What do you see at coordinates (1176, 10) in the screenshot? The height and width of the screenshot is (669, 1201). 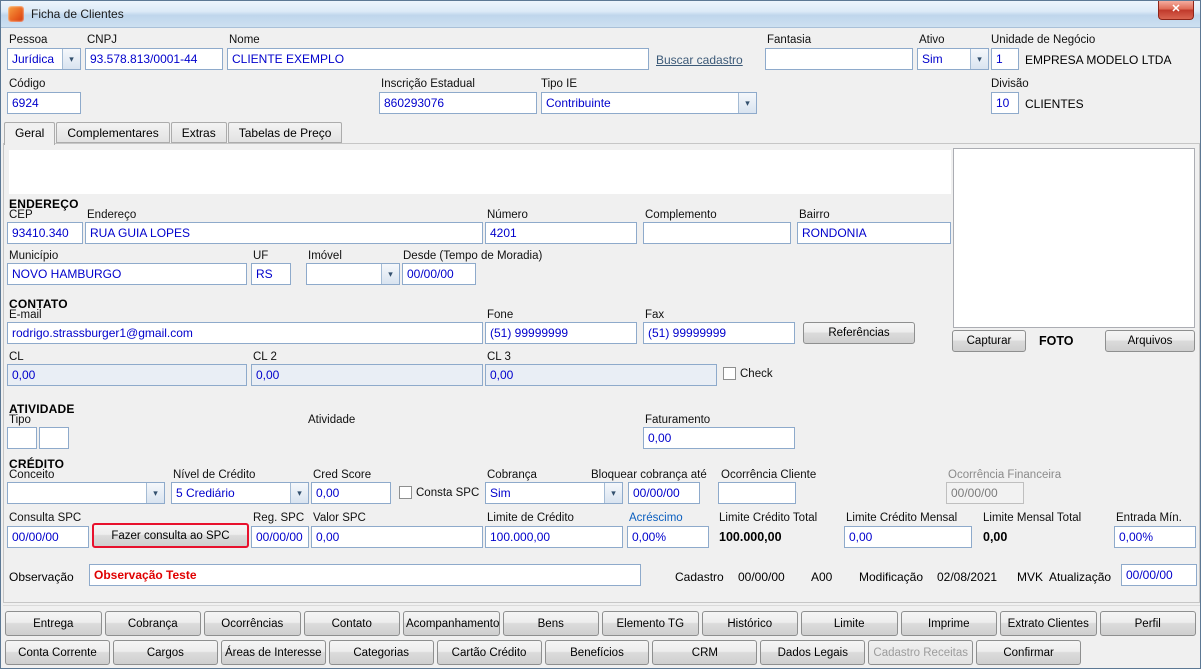 I see `close-icon: ✕` at bounding box center [1176, 10].